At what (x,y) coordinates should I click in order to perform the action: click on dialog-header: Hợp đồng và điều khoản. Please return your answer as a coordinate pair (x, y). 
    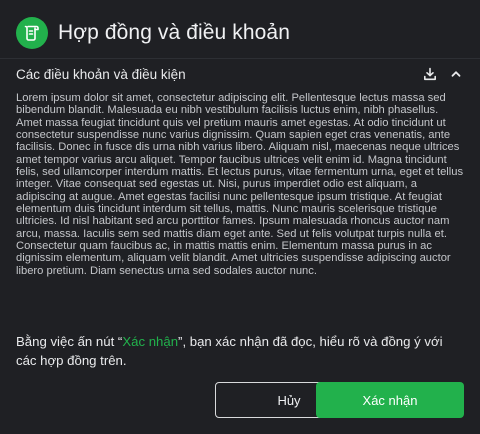
    Looking at the image, I should click on (153, 33).